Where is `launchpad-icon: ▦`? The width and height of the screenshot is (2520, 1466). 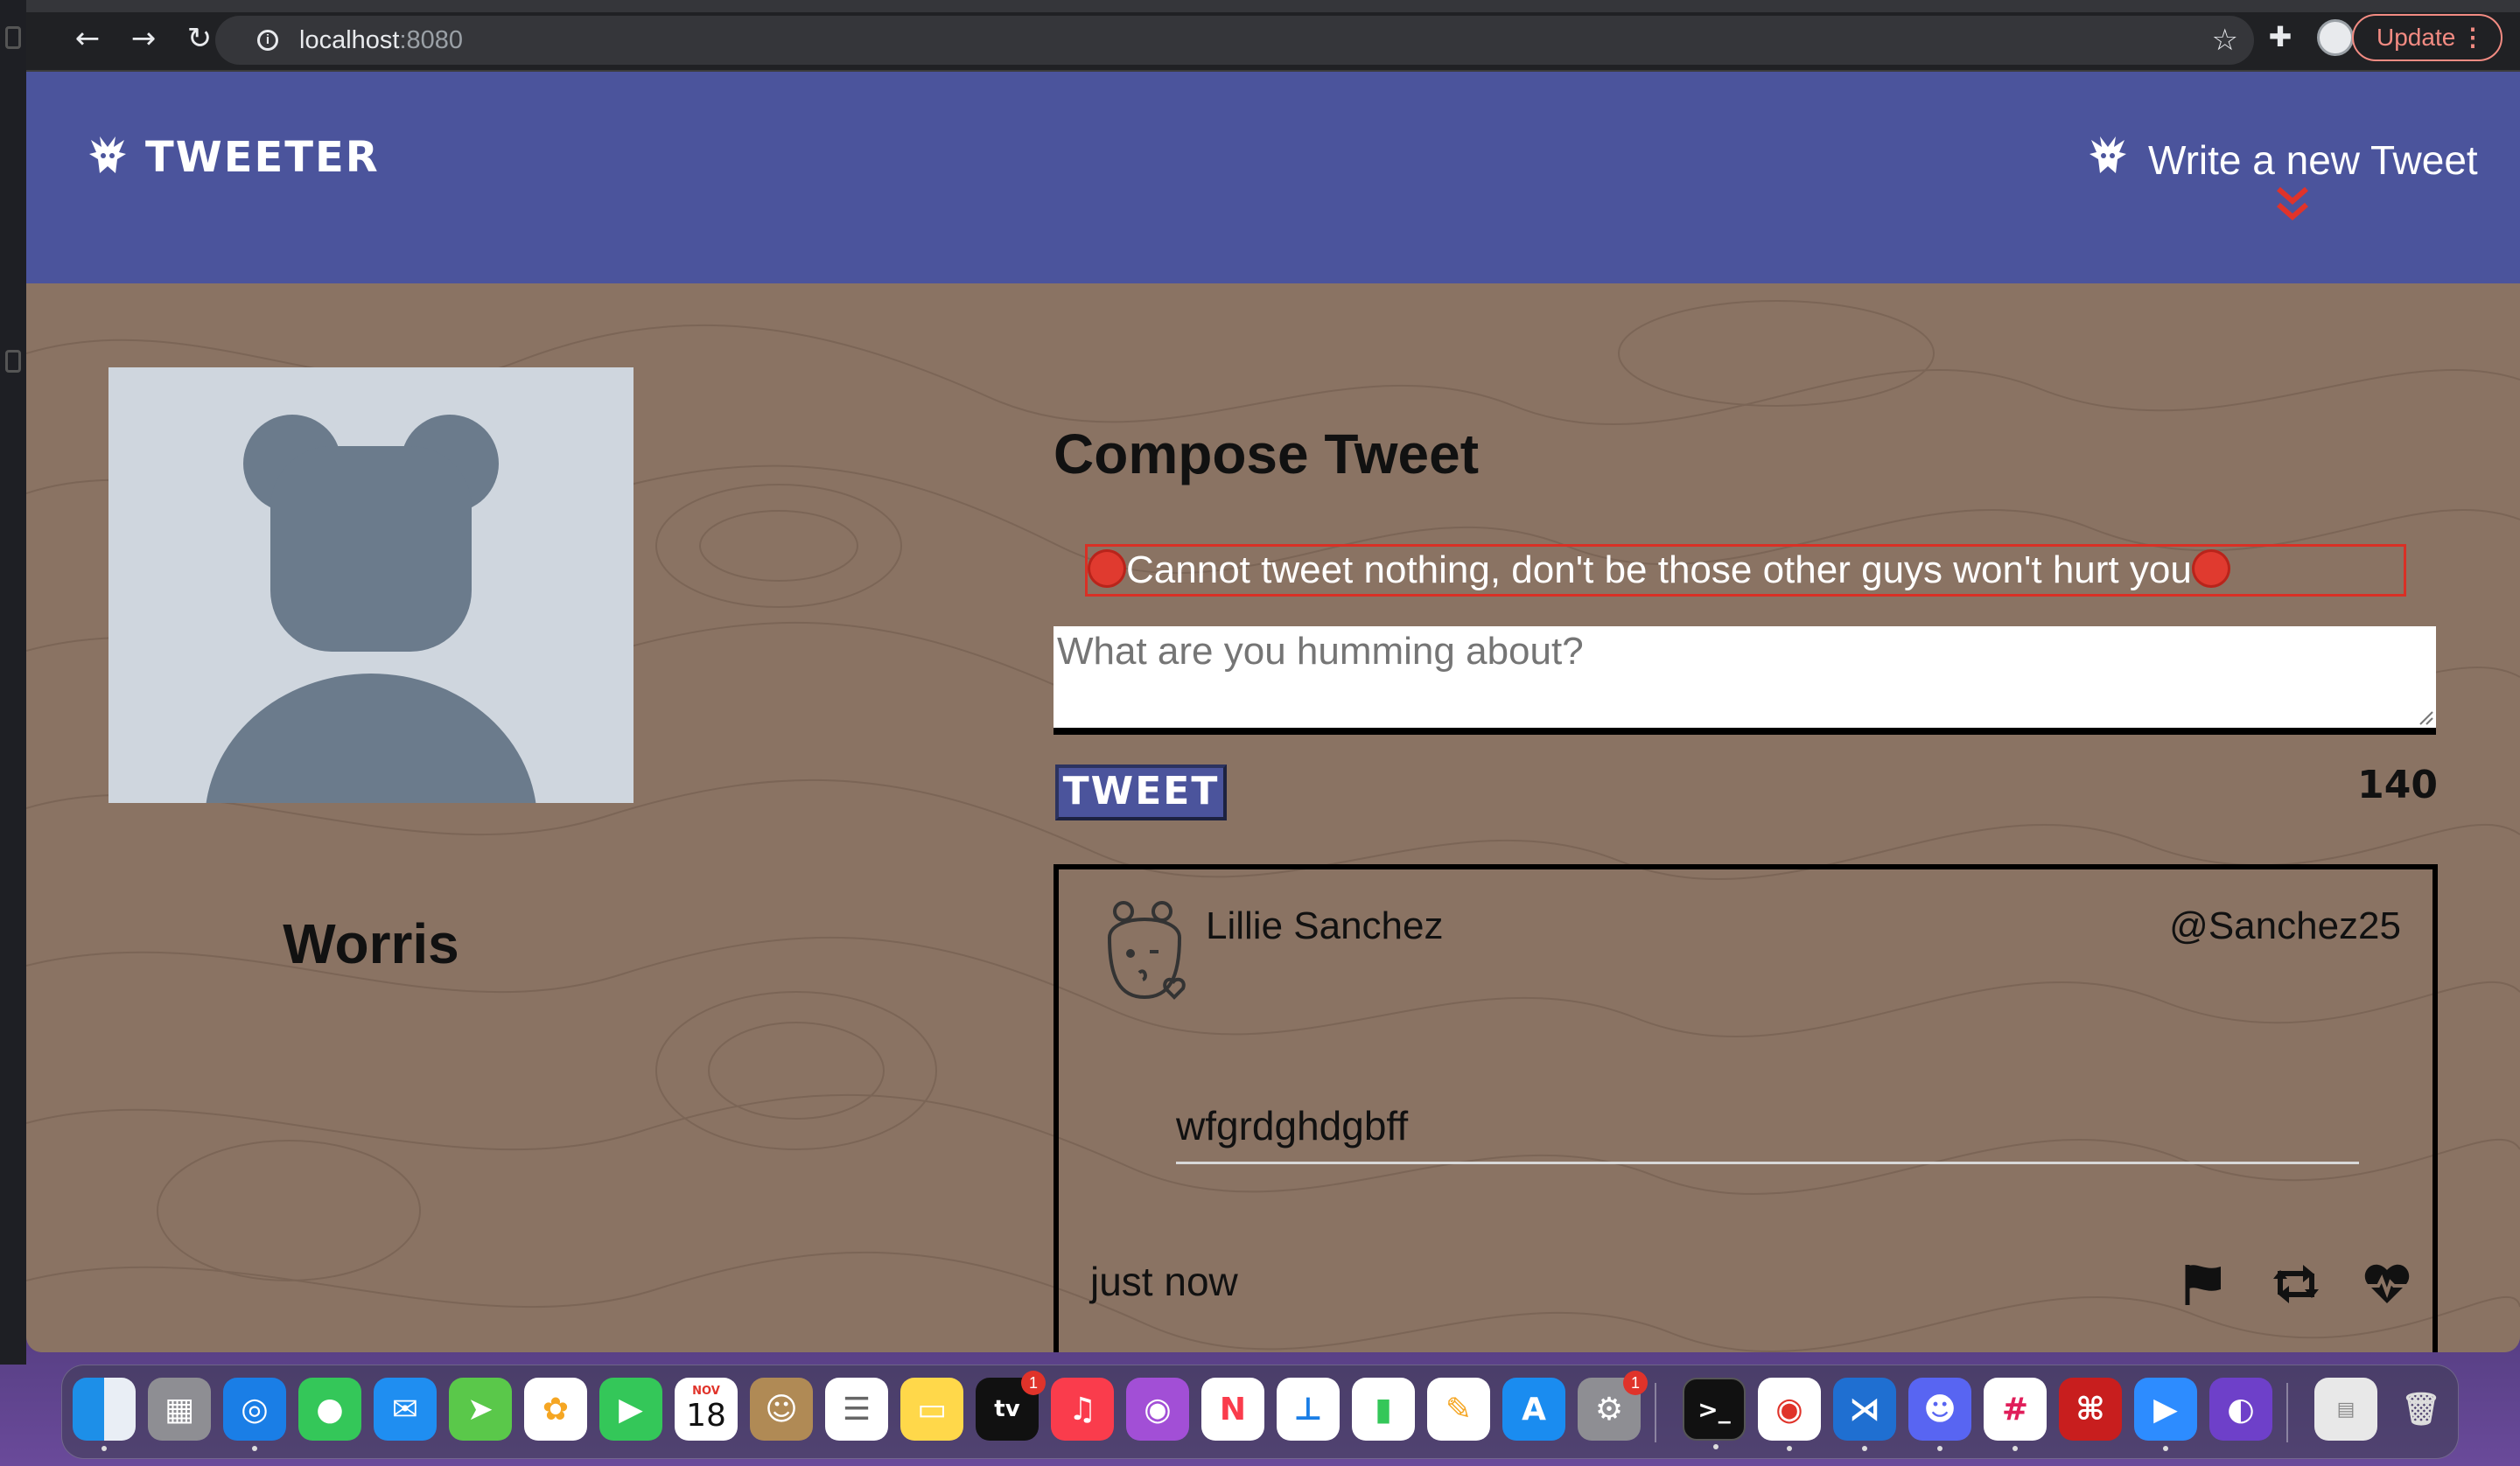 launchpad-icon: ▦ is located at coordinates (179, 1410).